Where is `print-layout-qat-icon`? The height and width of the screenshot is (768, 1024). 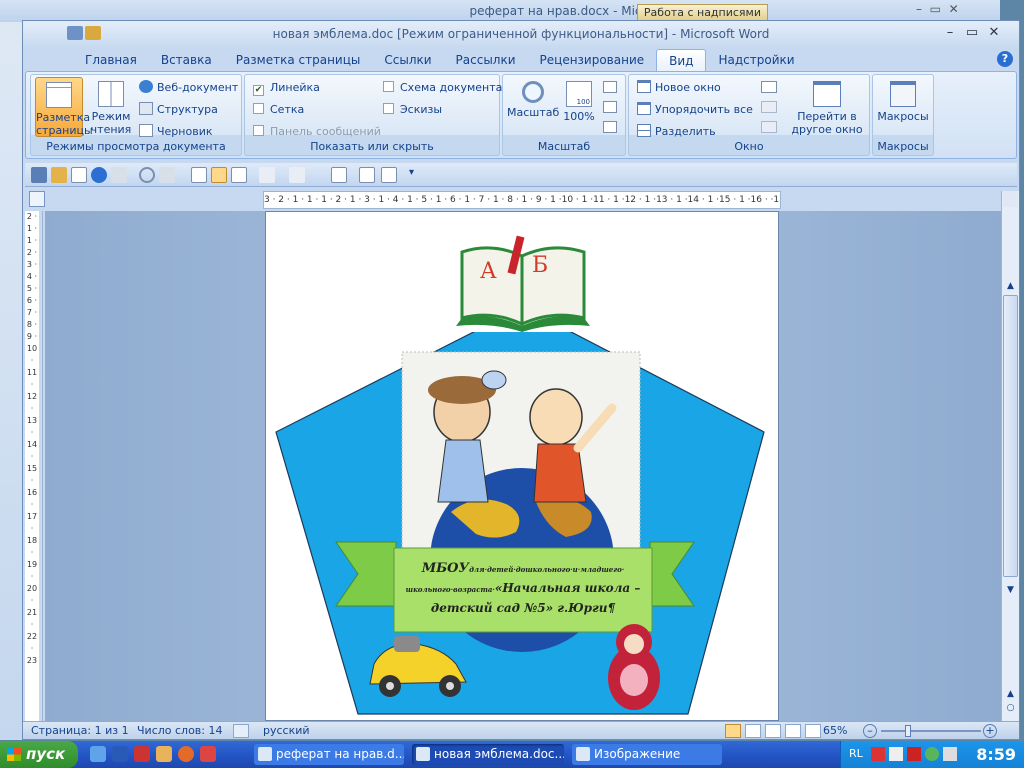 print-layout-qat-icon is located at coordinates (219, 175).